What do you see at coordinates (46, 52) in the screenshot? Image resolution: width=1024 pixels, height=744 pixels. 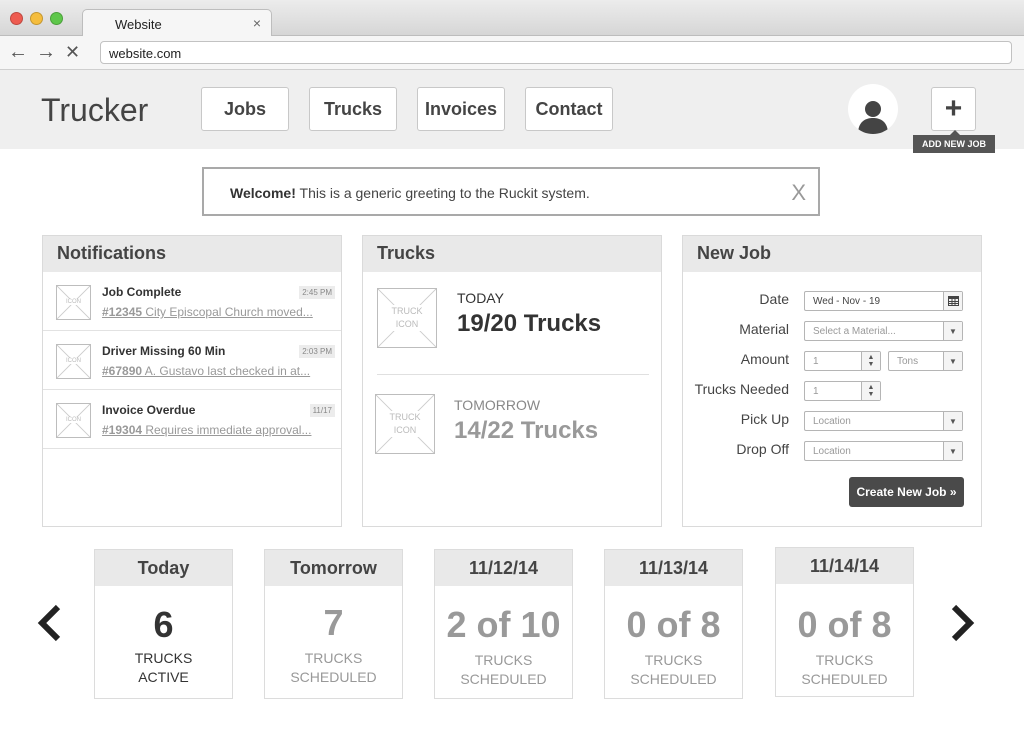 I see `forward-arrow-icon: →` at bounding box center [46, 52].